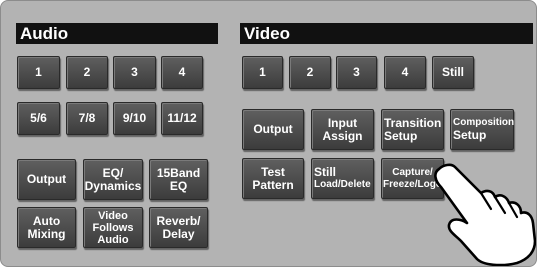 The image size is (537, 267). What do you see at coordinates (273, 171) in the screenshot?
I see `test-pattern-label-line1: Test` at bounding box center [273, 171].